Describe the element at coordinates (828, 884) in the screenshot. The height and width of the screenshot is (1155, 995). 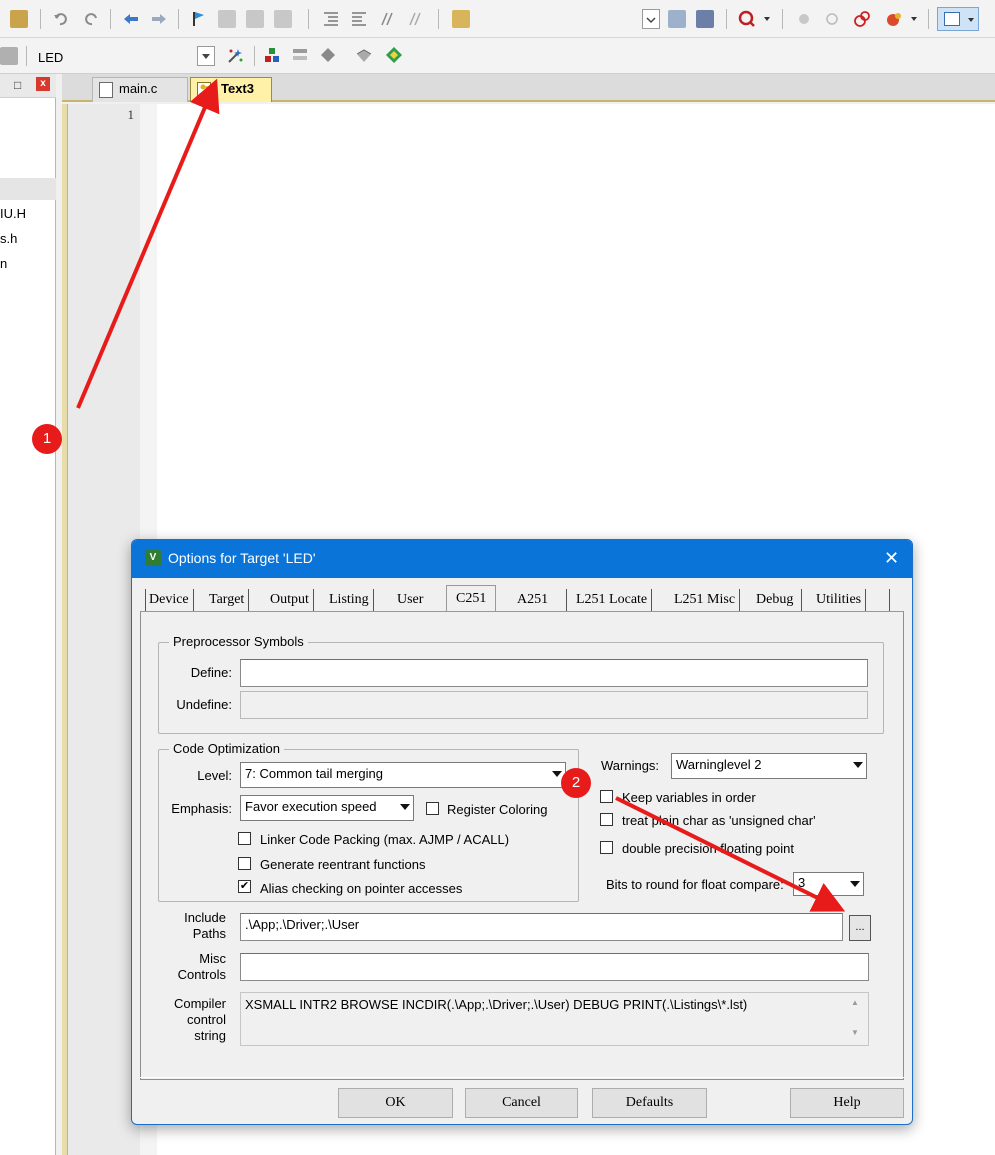
I see `bits-round-select: 3` at that location.